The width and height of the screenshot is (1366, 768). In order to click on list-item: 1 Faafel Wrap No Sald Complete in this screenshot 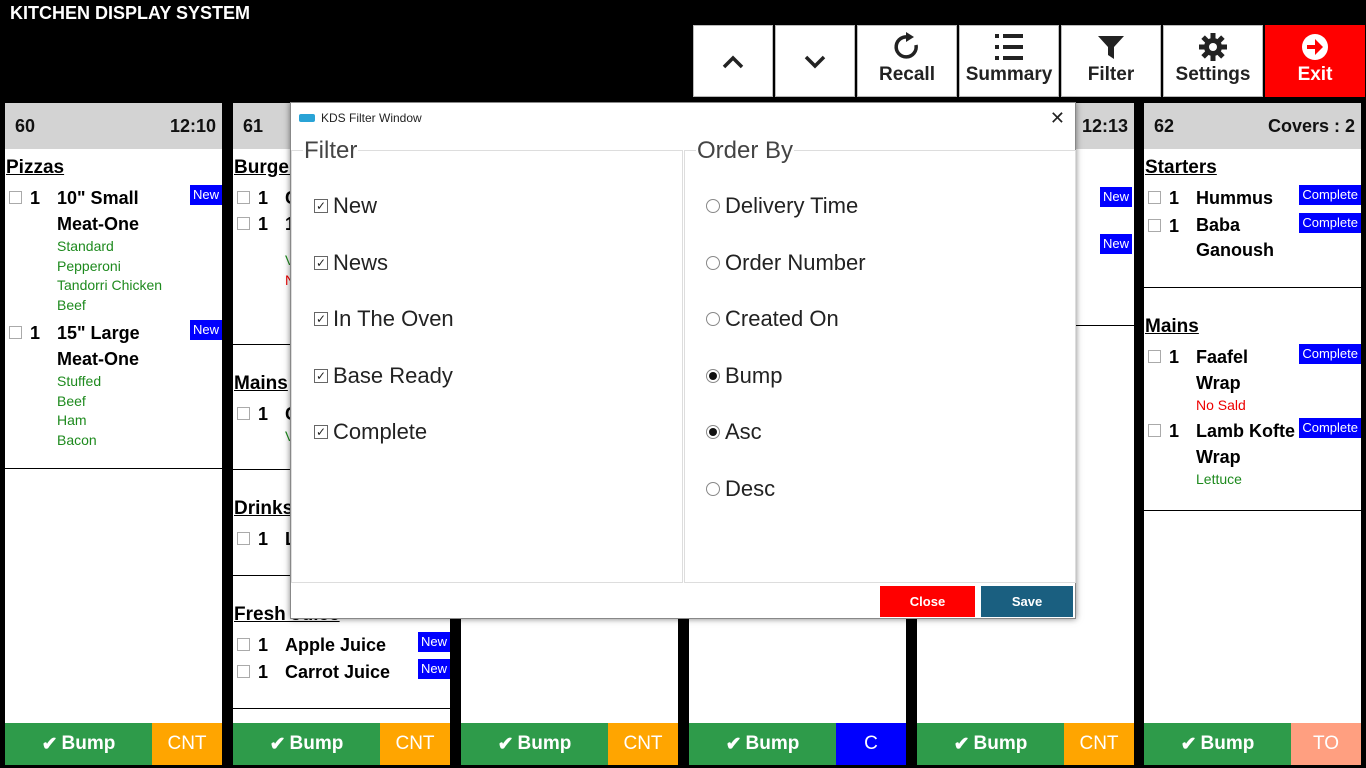, I will do `click(1252, 380)`.